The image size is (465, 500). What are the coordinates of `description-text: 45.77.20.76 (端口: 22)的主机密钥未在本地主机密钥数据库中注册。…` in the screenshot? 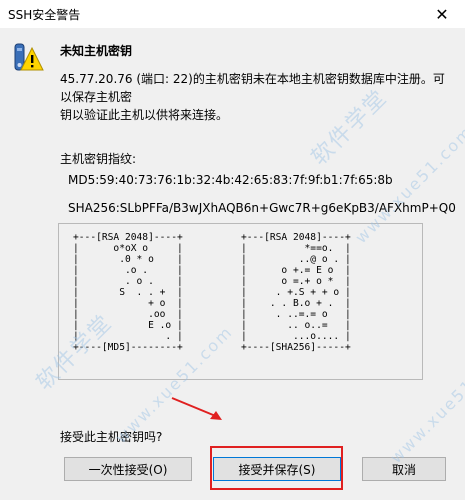 It's located at (257, 97).